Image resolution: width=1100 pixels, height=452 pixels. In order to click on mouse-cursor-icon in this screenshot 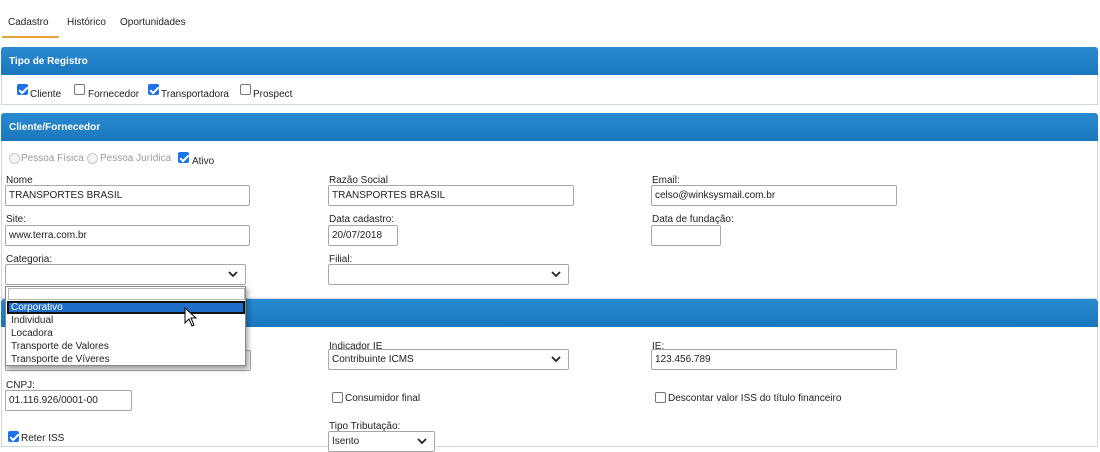, I will do `click(191, 317)`.